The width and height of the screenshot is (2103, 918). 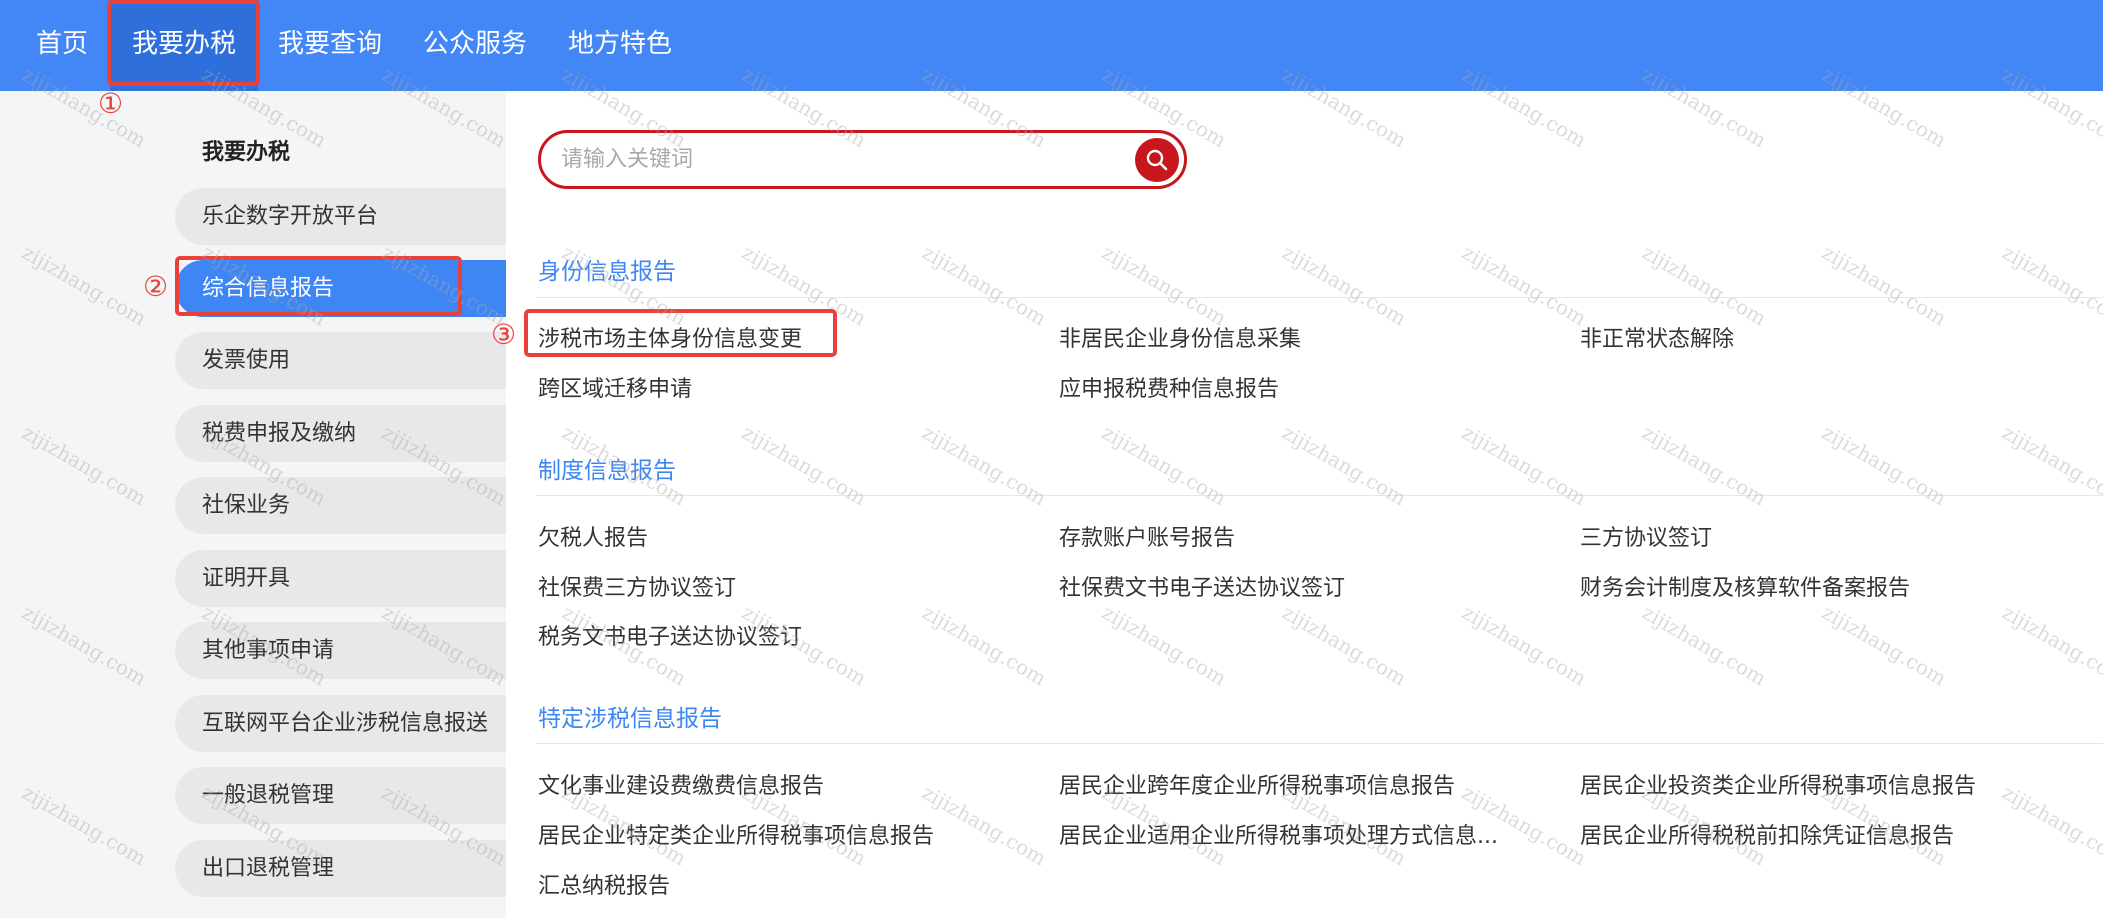 I want to click on search-input, so click(x=831, y=159).